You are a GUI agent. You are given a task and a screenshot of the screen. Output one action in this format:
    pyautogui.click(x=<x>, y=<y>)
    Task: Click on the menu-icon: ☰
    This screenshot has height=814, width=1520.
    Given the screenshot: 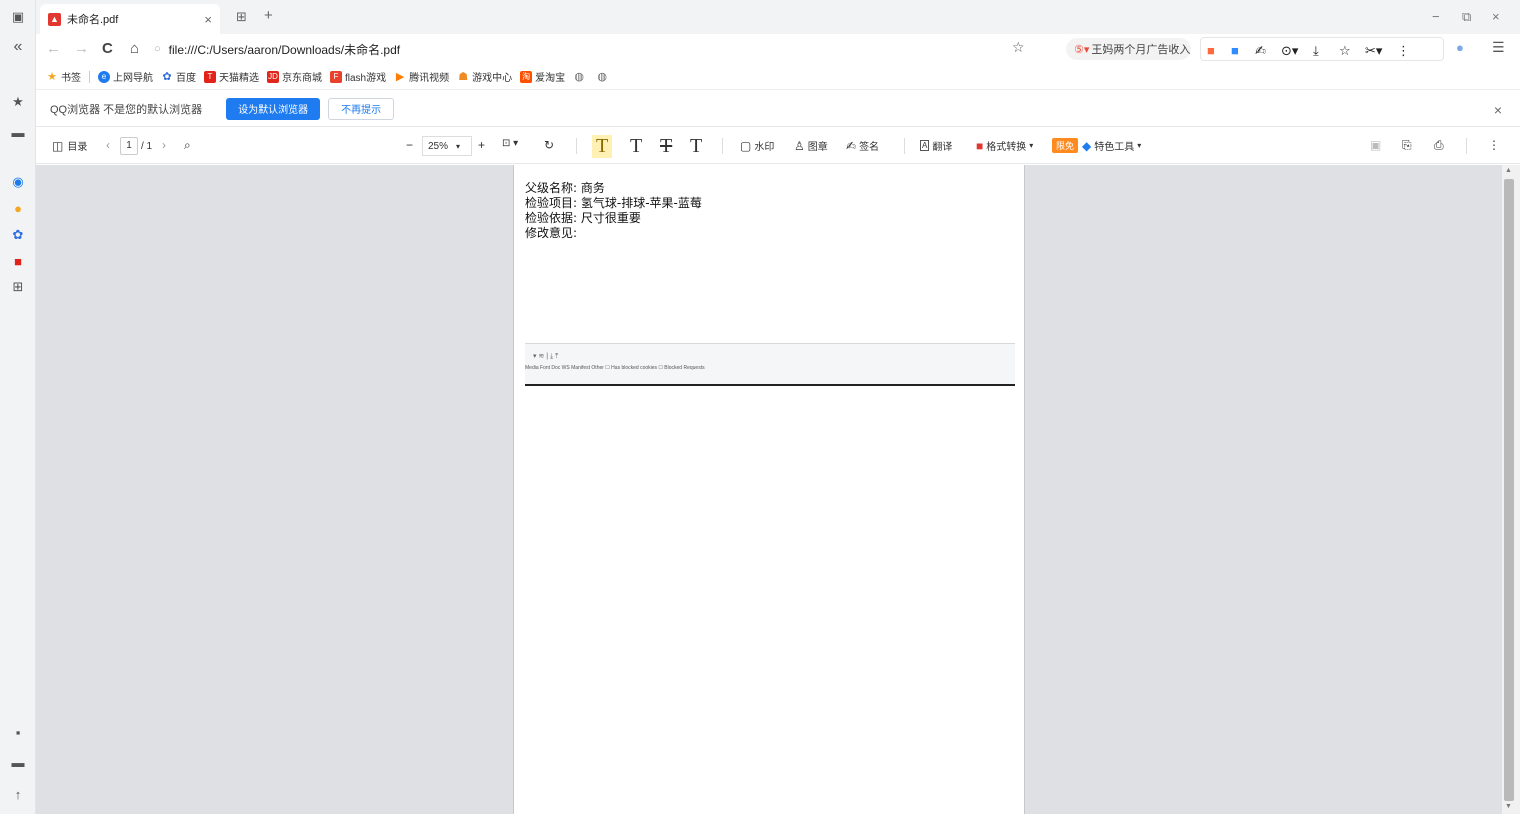 What is the action you would take?
    pyautogui.click(x=1498, y=47)
    